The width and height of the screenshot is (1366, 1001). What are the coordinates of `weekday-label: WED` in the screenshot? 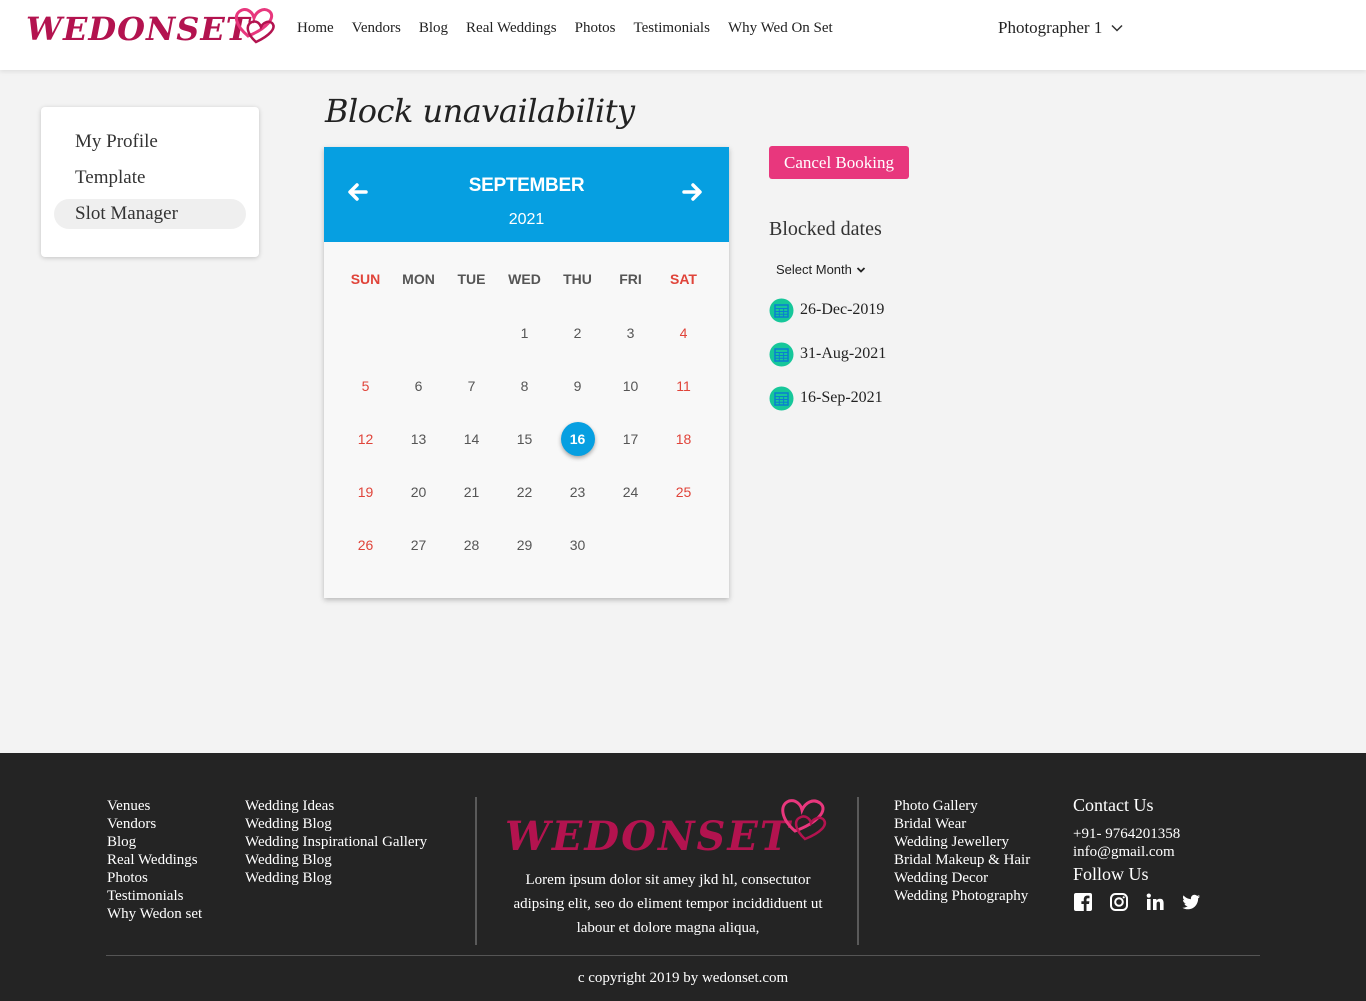 It's located at (524, 279).